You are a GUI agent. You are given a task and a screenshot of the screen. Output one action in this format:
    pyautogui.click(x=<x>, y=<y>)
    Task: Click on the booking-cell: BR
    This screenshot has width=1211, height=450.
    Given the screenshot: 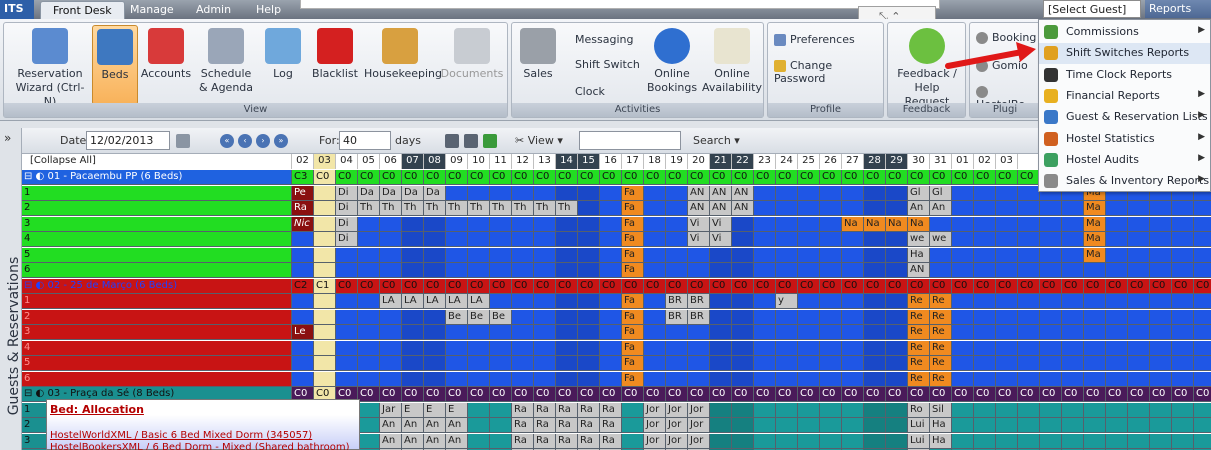 What is the action you would take?
    pyautogui.click(x=699, y=301)
    